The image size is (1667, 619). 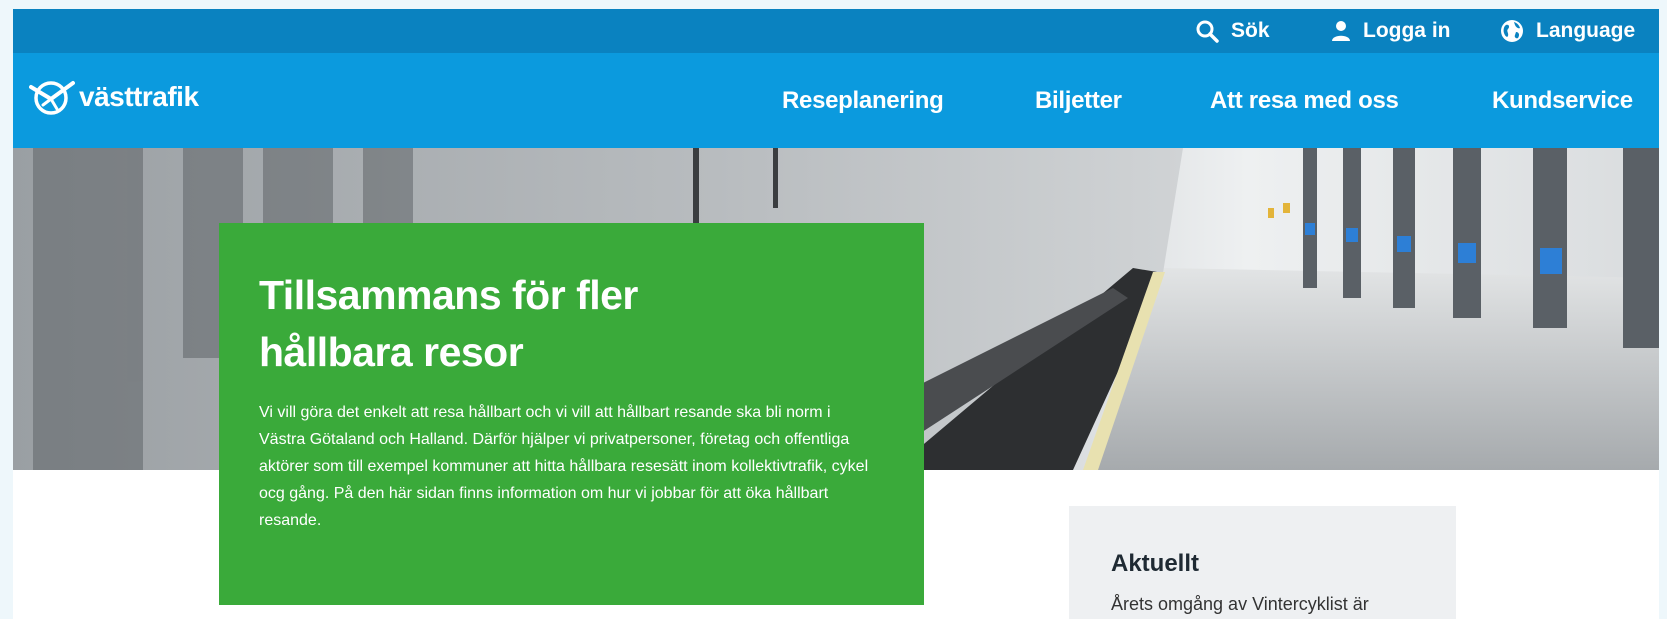 I want to click on nav-kundservice: Kundservice, so click(x=1562, y=100).